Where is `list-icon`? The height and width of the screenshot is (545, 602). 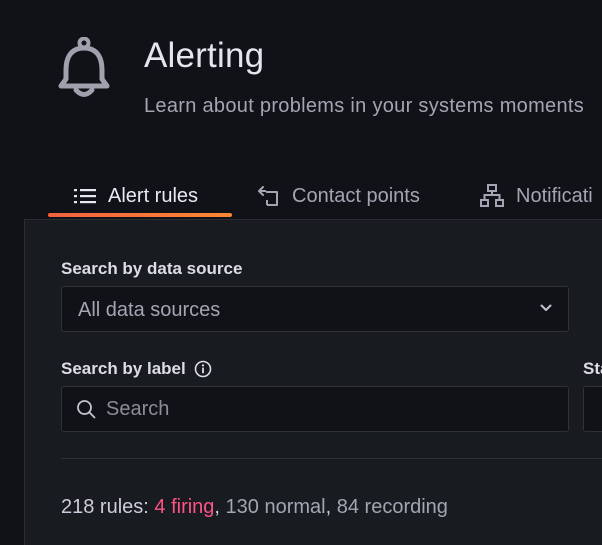 list-icon is located at coordinates (85, 196).